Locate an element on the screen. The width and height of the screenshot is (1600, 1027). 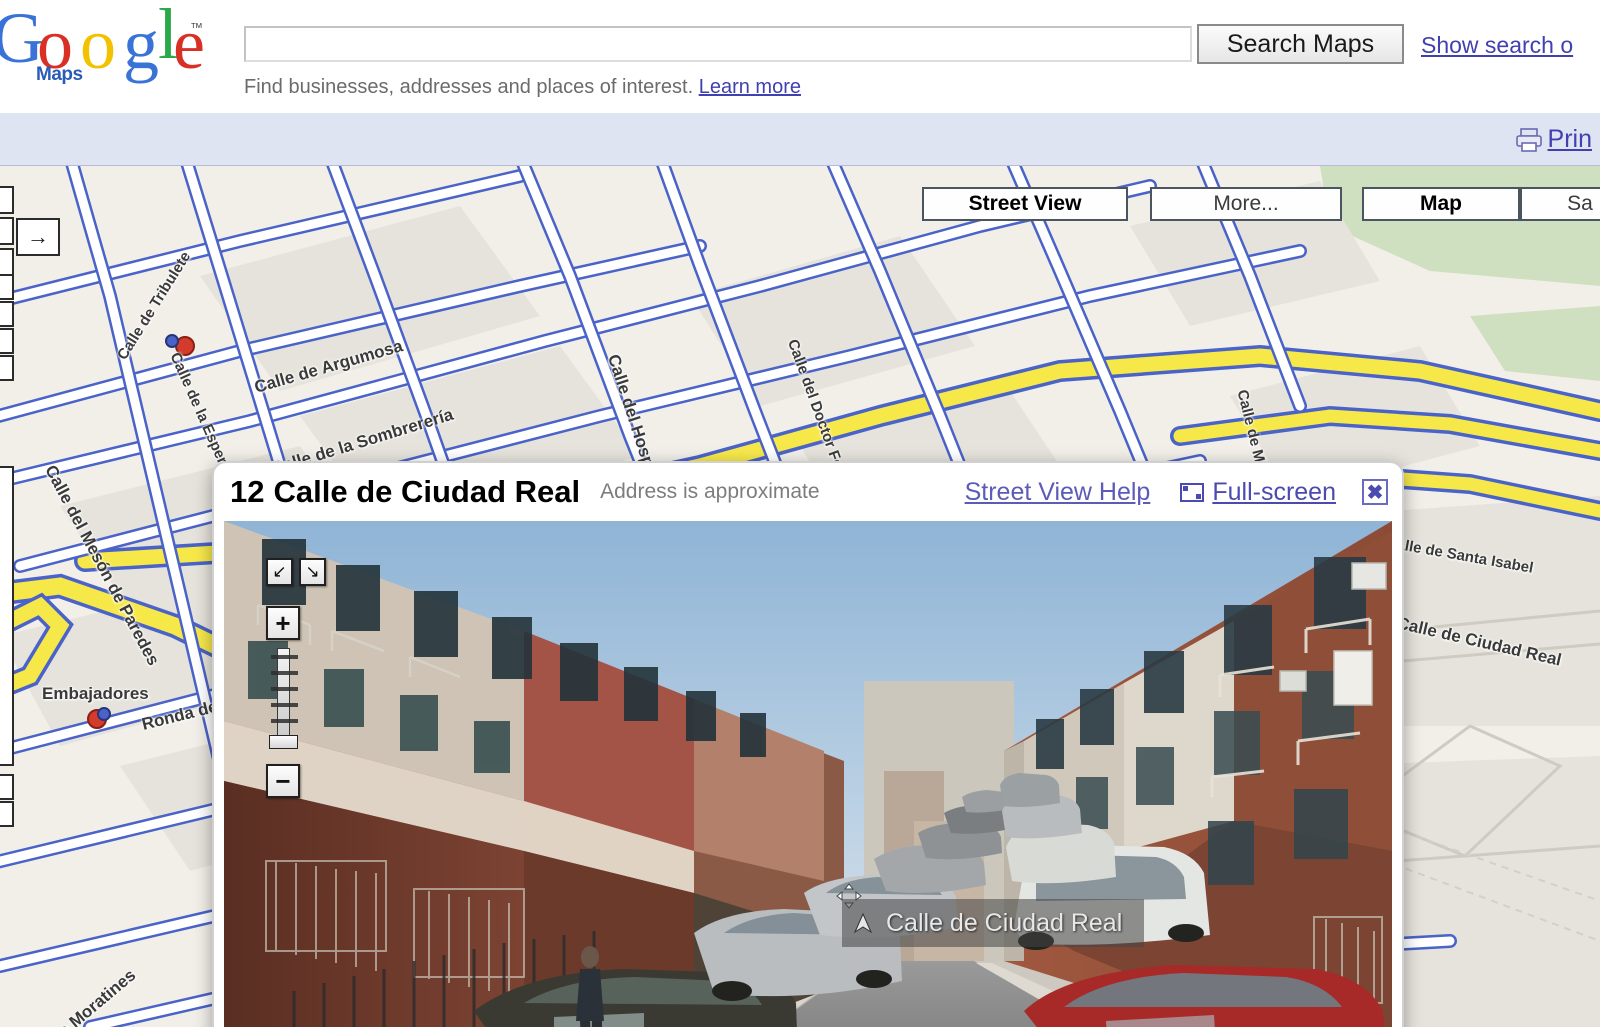
panorama-street-overlay: Calle de Ciudad Real is located at coordinates (993, 923).